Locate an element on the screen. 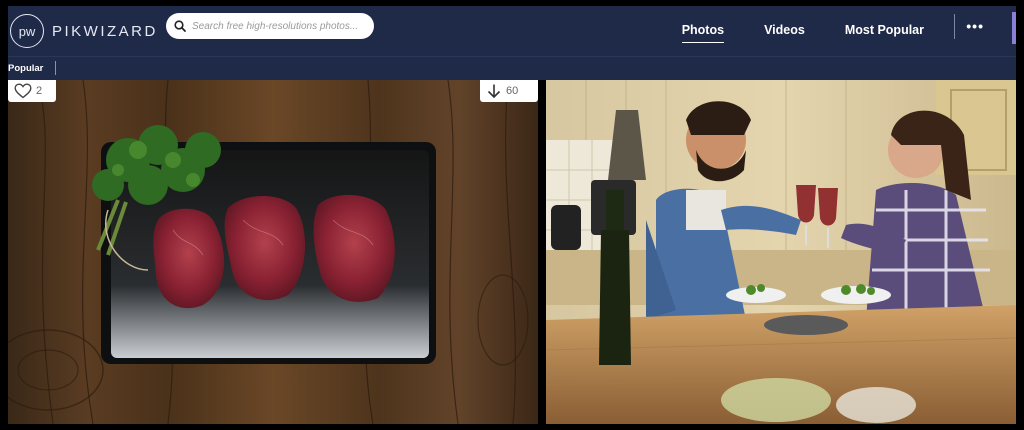 Image resolution: width=1024 pixels, height=430 pixels. main-nav: Photos Videos Most Popular is located at coordinates (783, 31).